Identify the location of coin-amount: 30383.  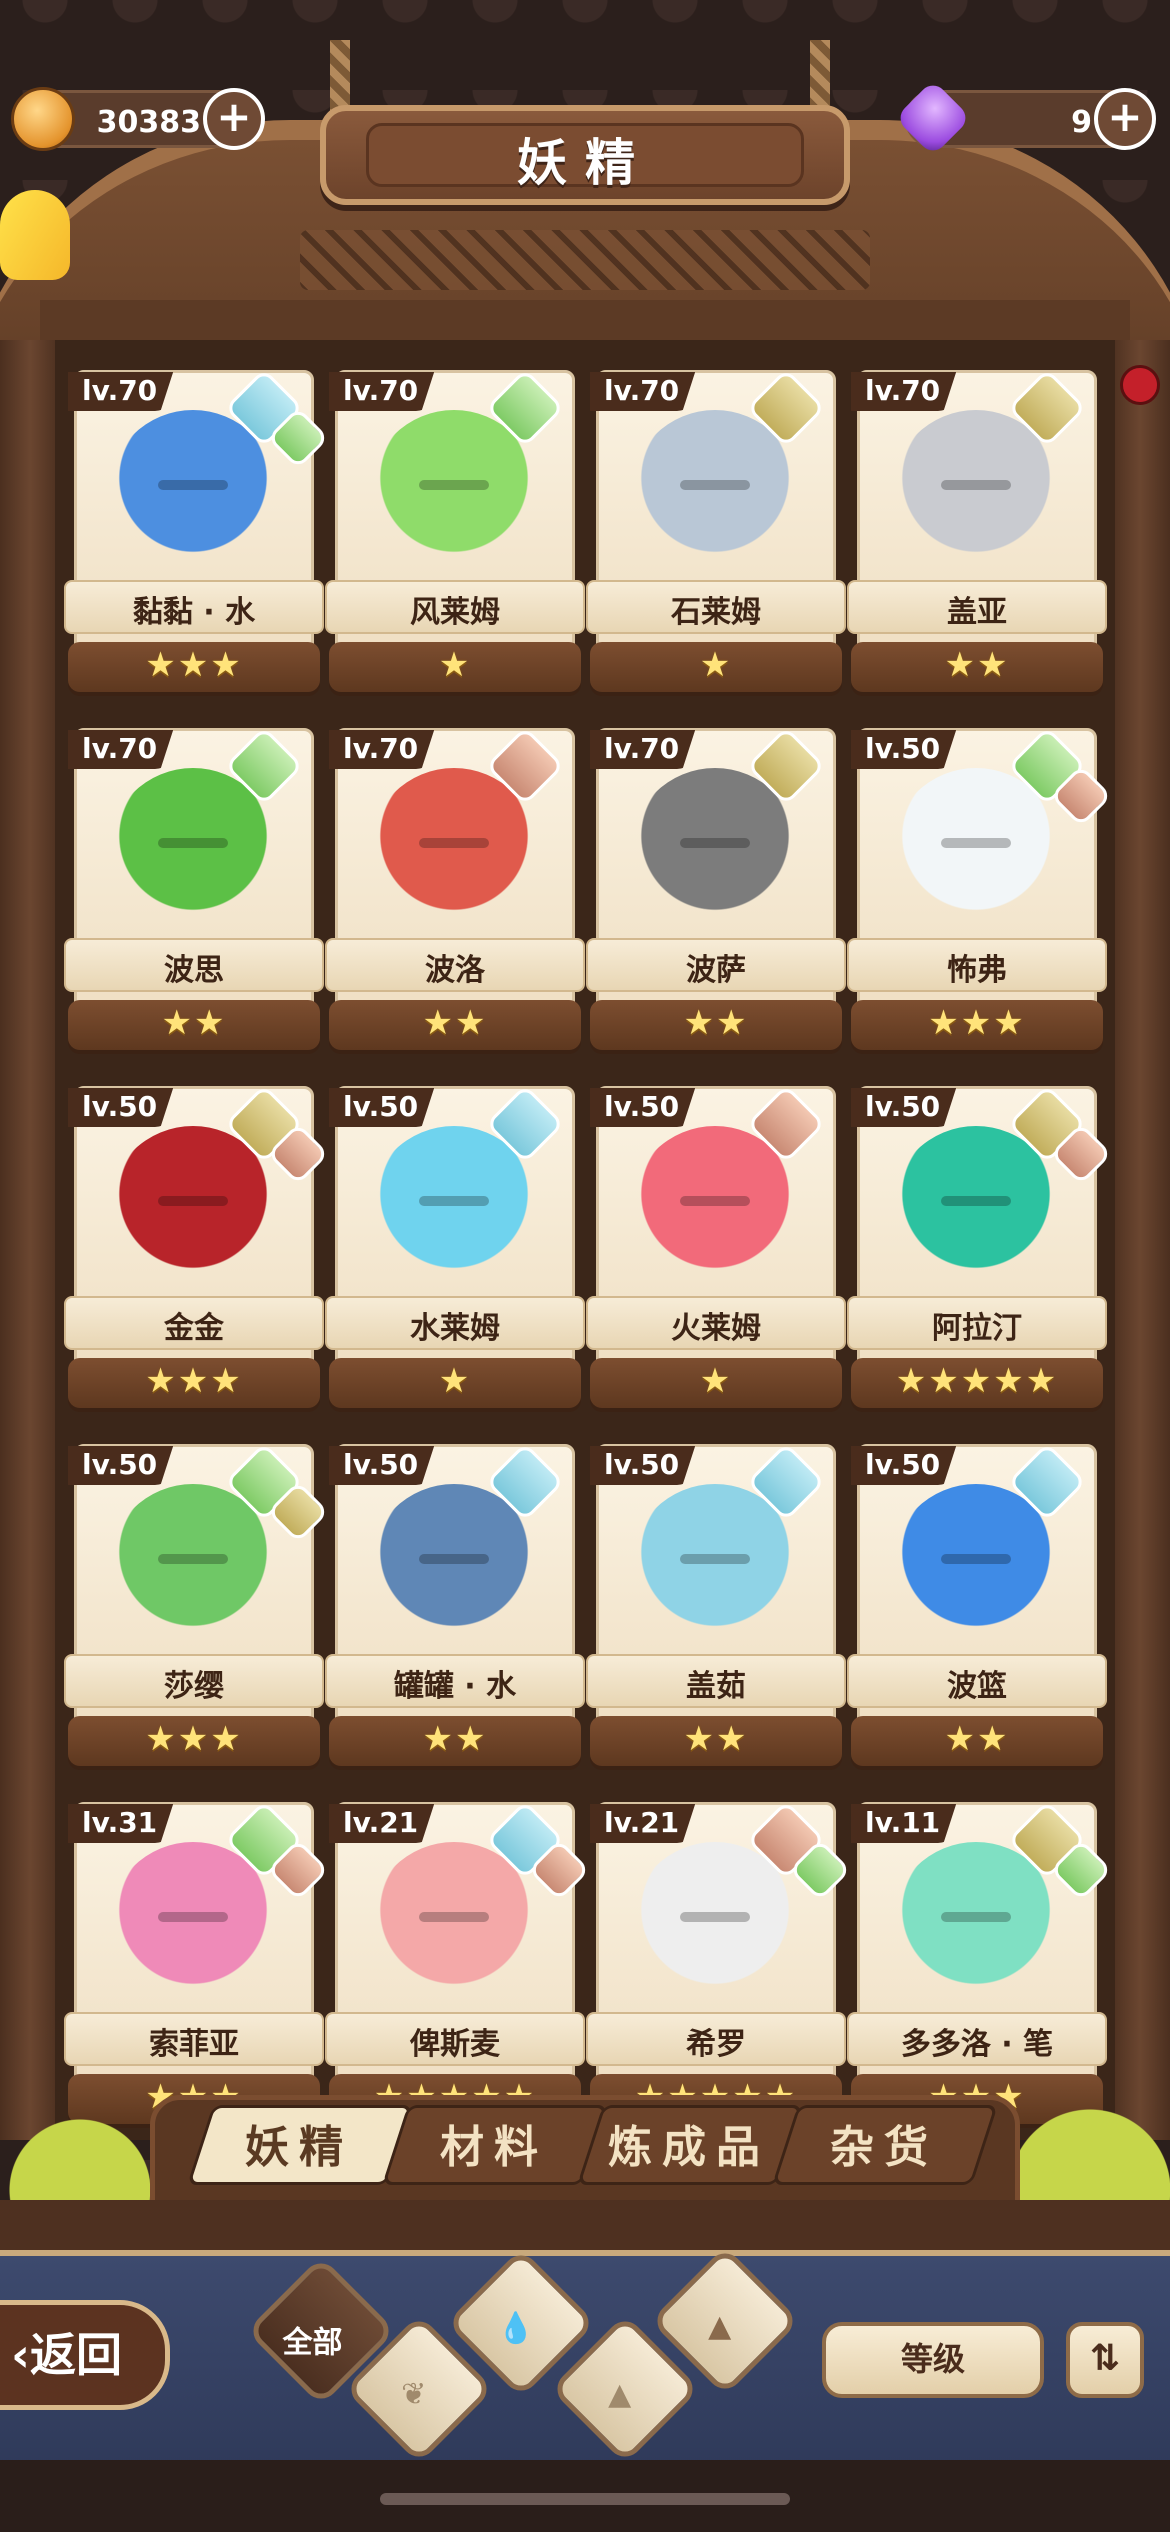
(148, 122).